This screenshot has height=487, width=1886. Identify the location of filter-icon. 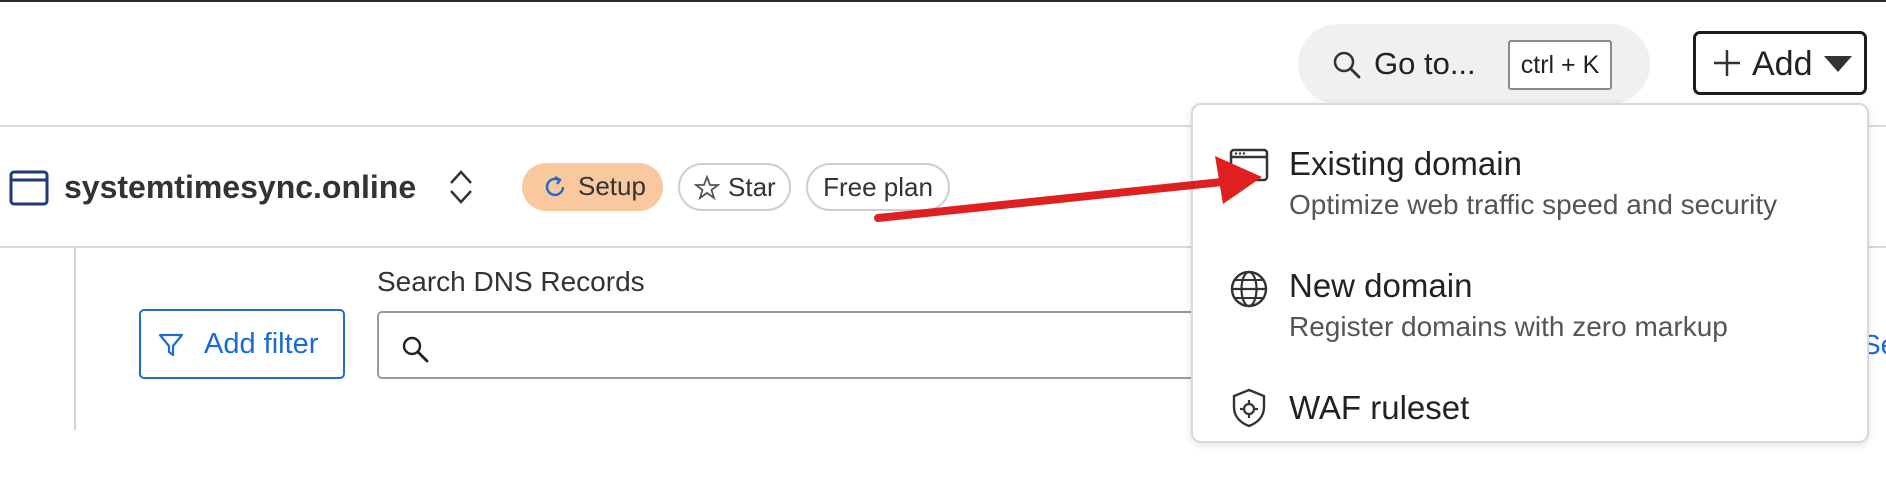
(171, 345).